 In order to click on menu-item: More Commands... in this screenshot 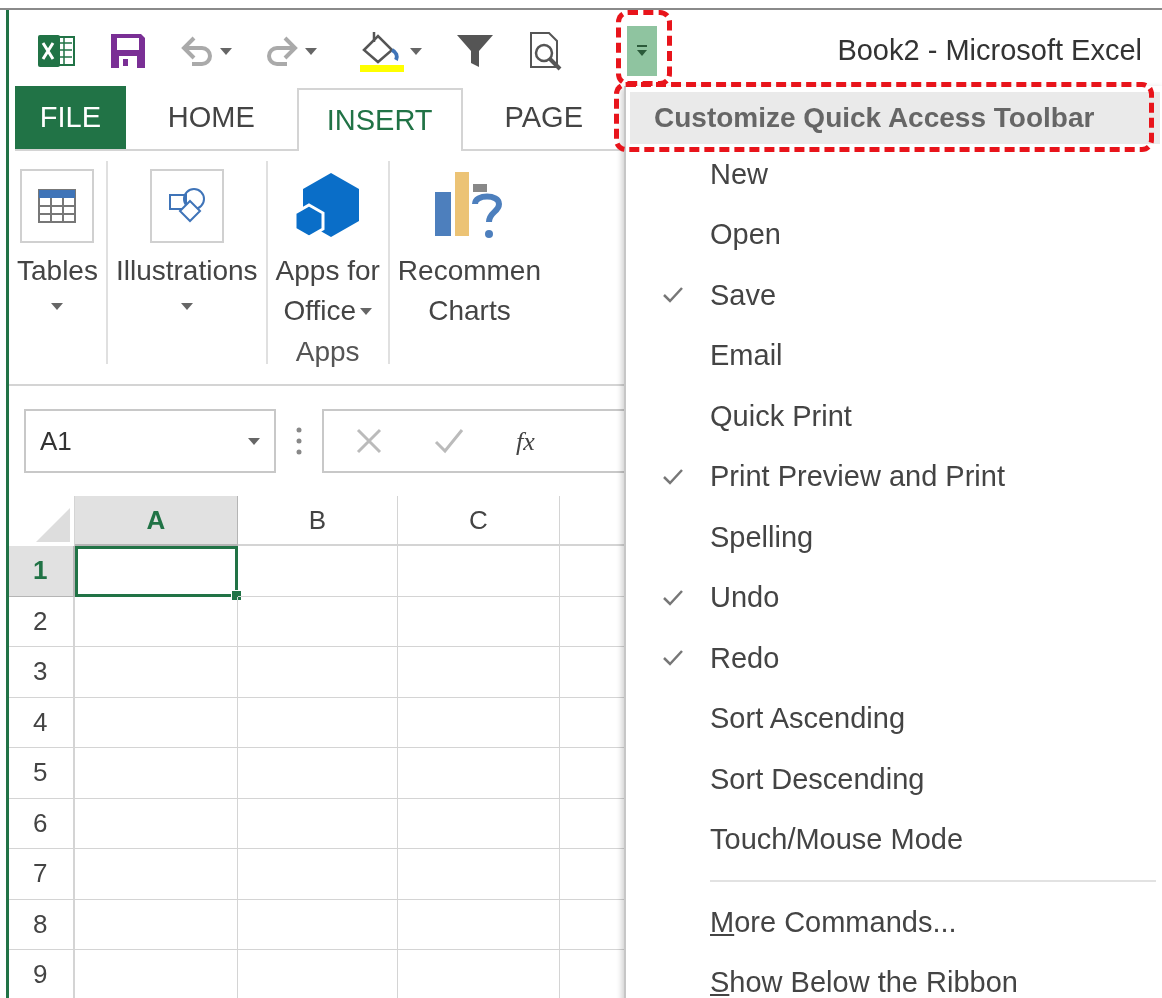, I will do `click(791, 922)`.